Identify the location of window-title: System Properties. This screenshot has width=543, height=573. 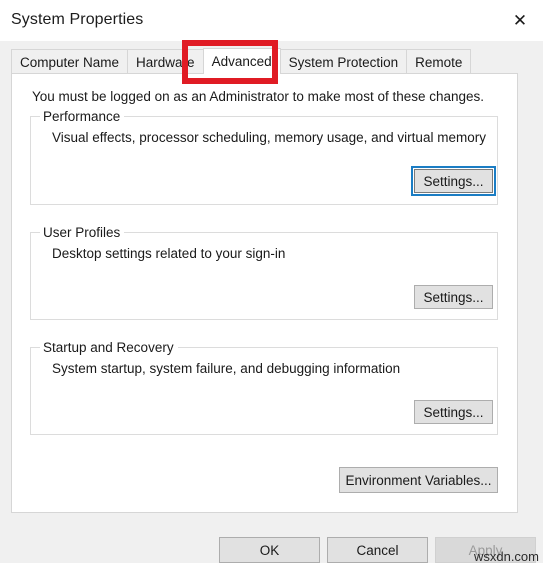
(77, 19).